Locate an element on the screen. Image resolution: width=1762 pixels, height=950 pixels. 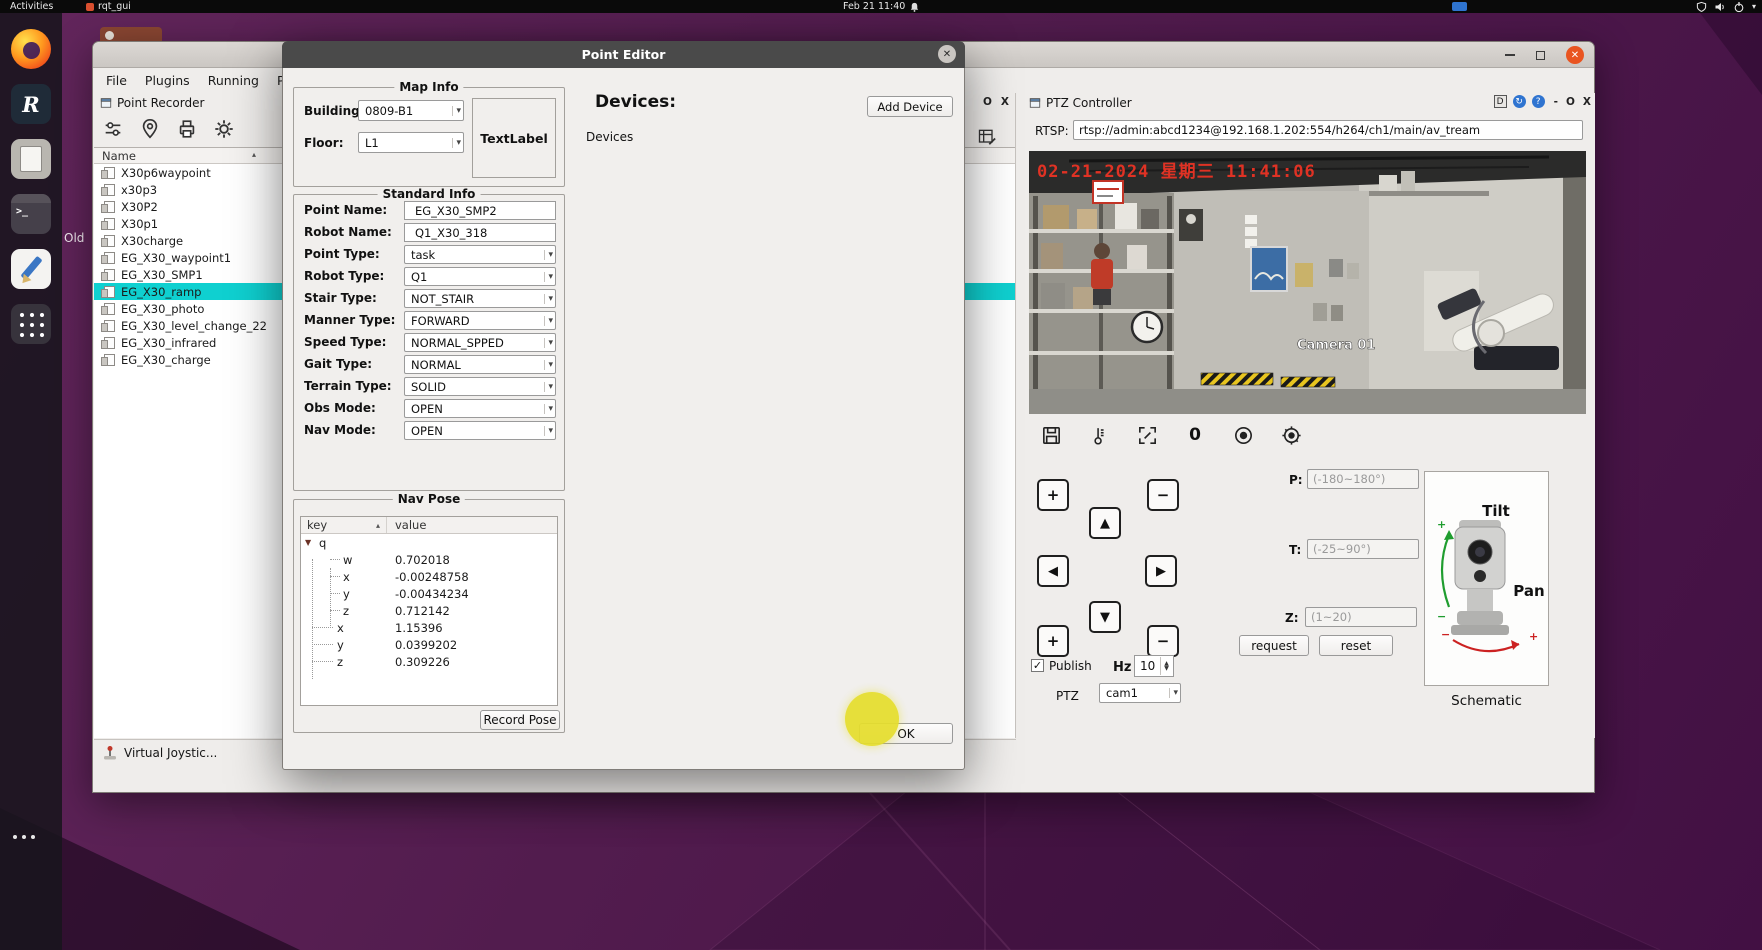
panel-minimize-button: - is located at coordinates (1556, 102).